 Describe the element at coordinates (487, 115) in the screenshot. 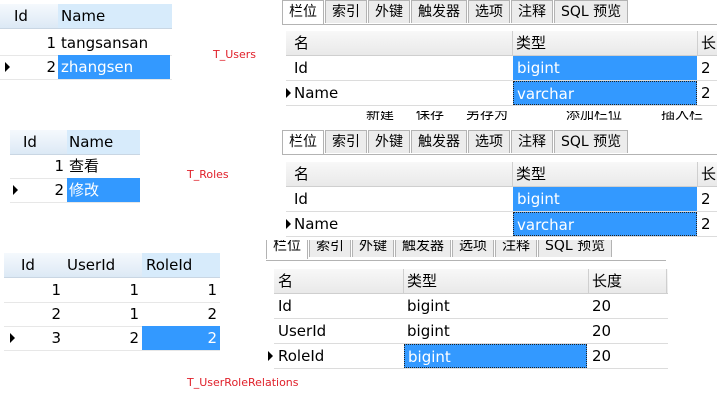

I see `toolbar-saveas-button: 另存为` at that location.